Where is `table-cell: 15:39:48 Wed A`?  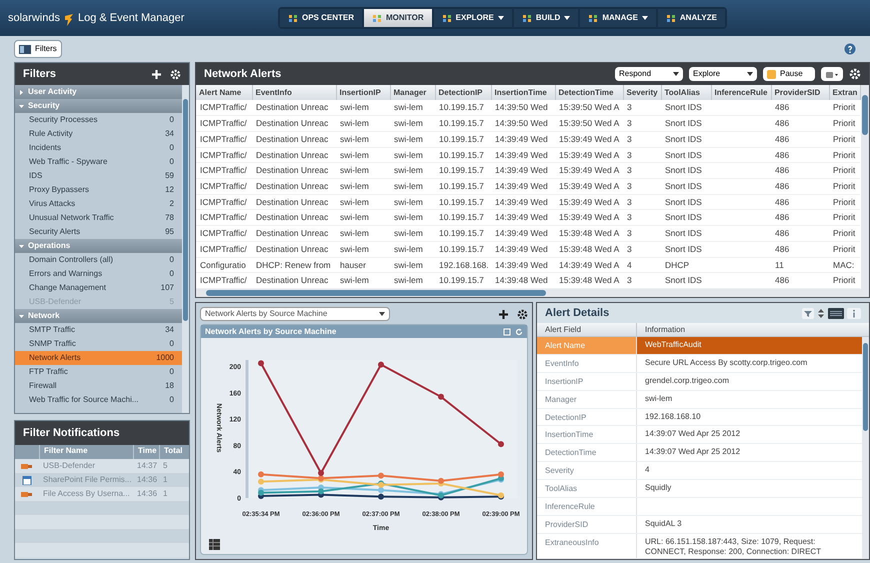 table-cell: 15:39:48 Wed A is located at coordinates (589, 280).